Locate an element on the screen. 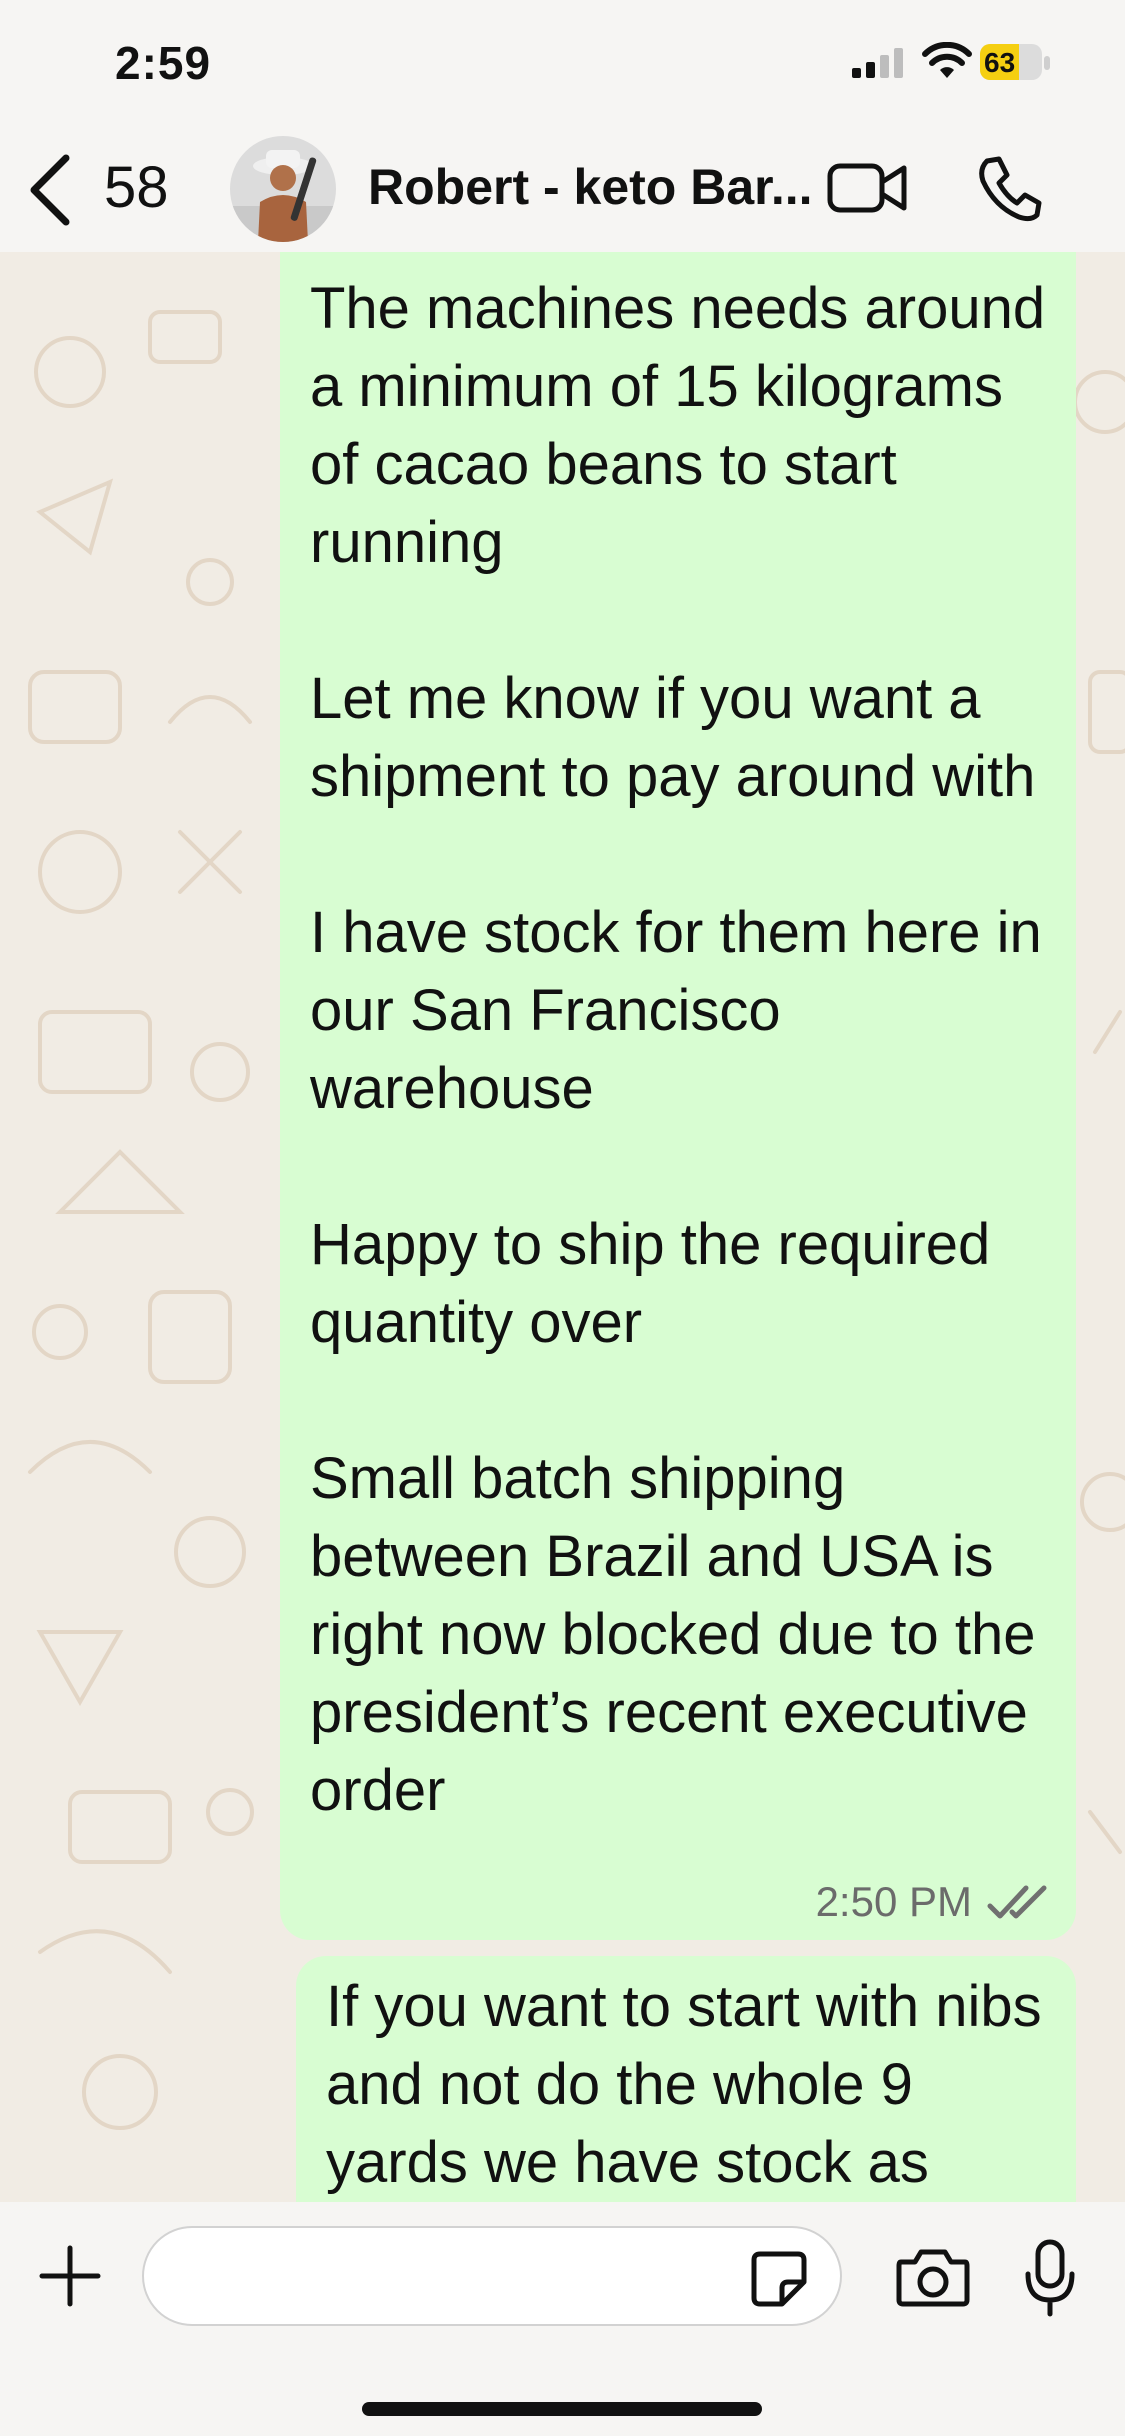 The image size is (1125, 2436). status-time: 2:59 is located at coordinates (163, 63).